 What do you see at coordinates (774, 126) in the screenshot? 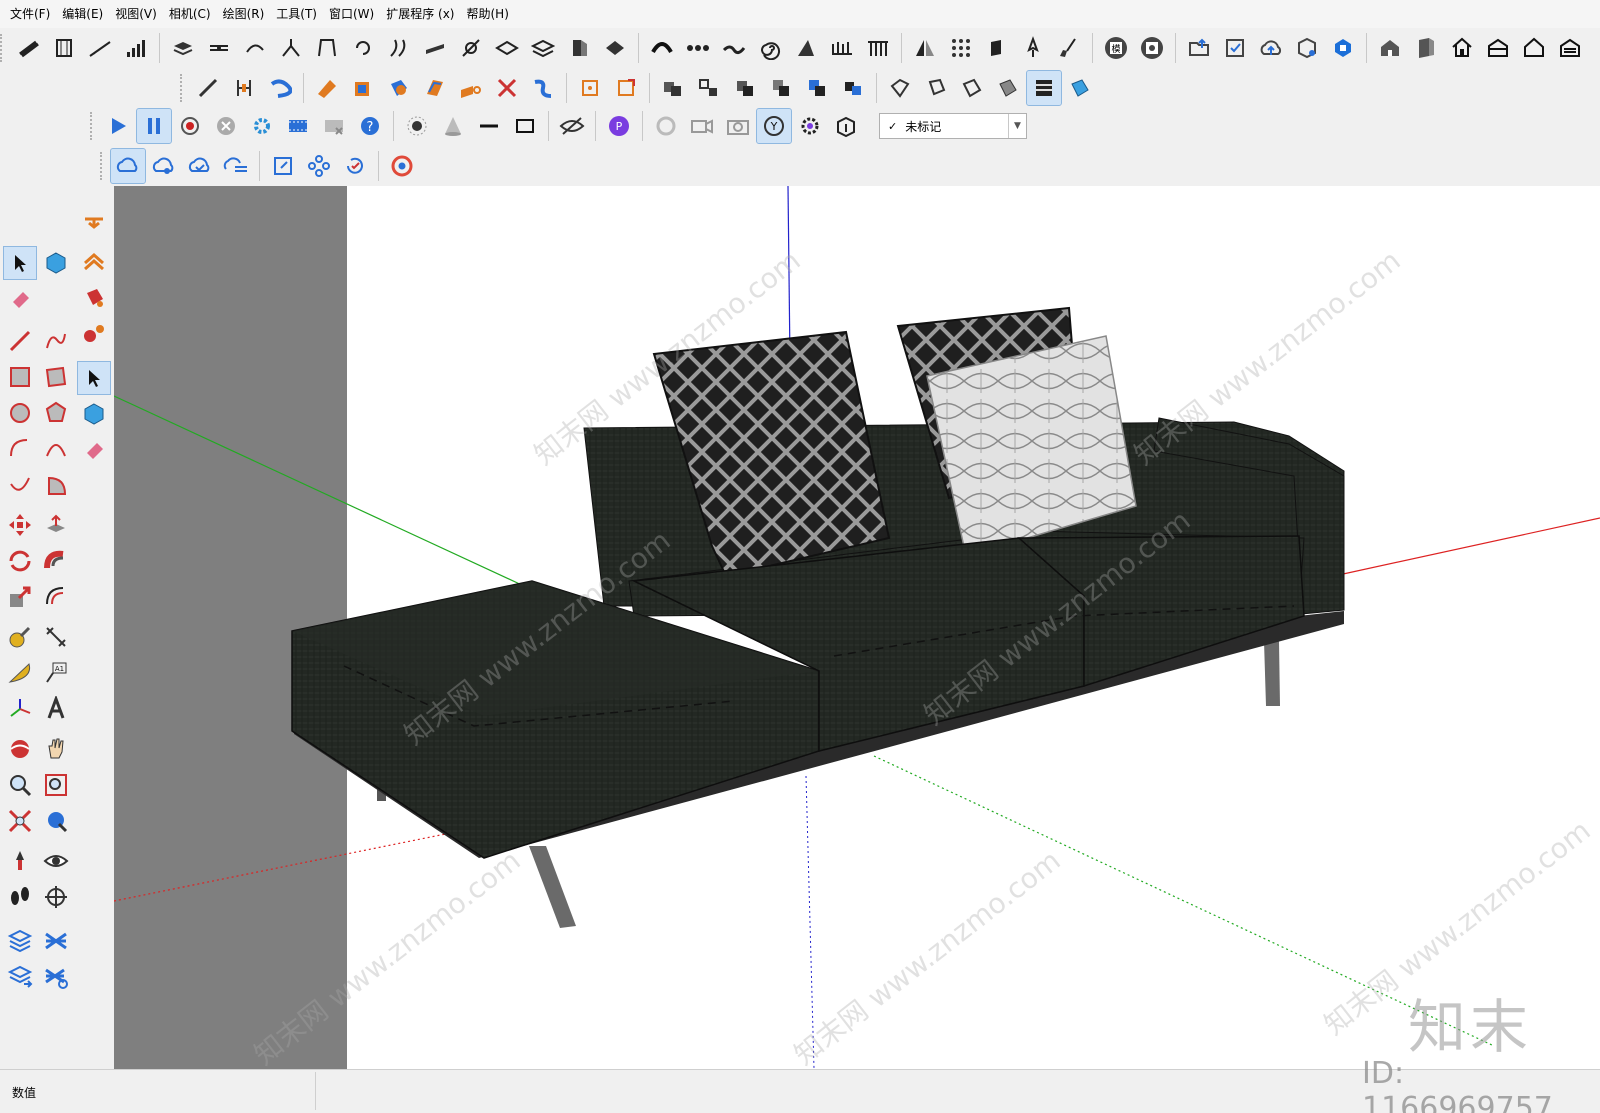
I see `axis-y-icon: Y` at bounding box center [774, 126].